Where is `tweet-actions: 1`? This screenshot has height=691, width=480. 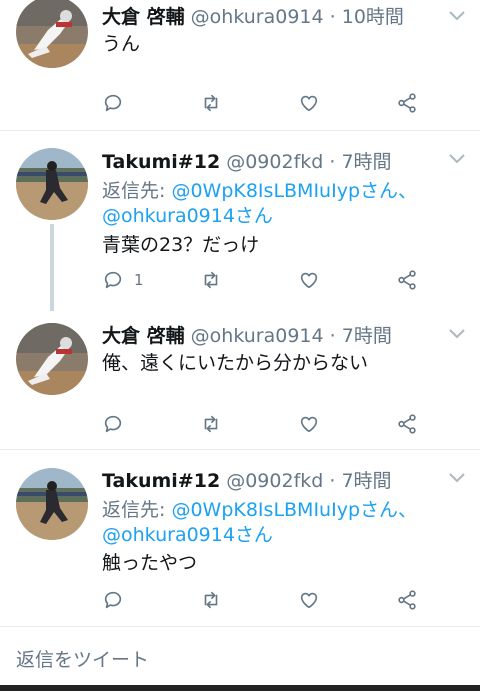 tweet-actions: 1 is located at coordinates (240, 280).